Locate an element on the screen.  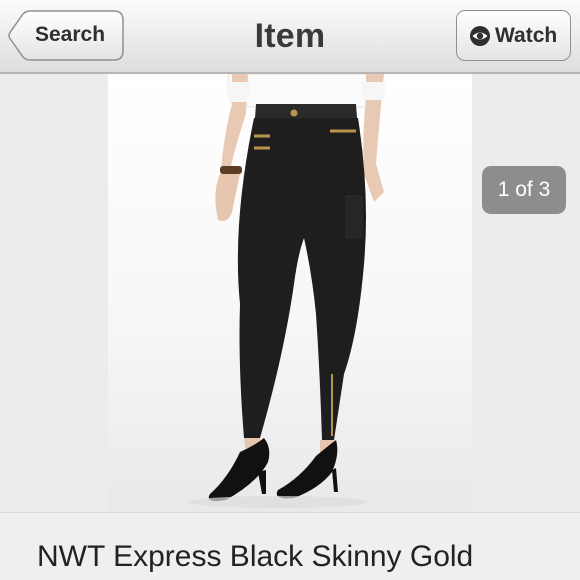
listing-header: NWT Express Black Skinny Gold is located at coordinates (290, 546).